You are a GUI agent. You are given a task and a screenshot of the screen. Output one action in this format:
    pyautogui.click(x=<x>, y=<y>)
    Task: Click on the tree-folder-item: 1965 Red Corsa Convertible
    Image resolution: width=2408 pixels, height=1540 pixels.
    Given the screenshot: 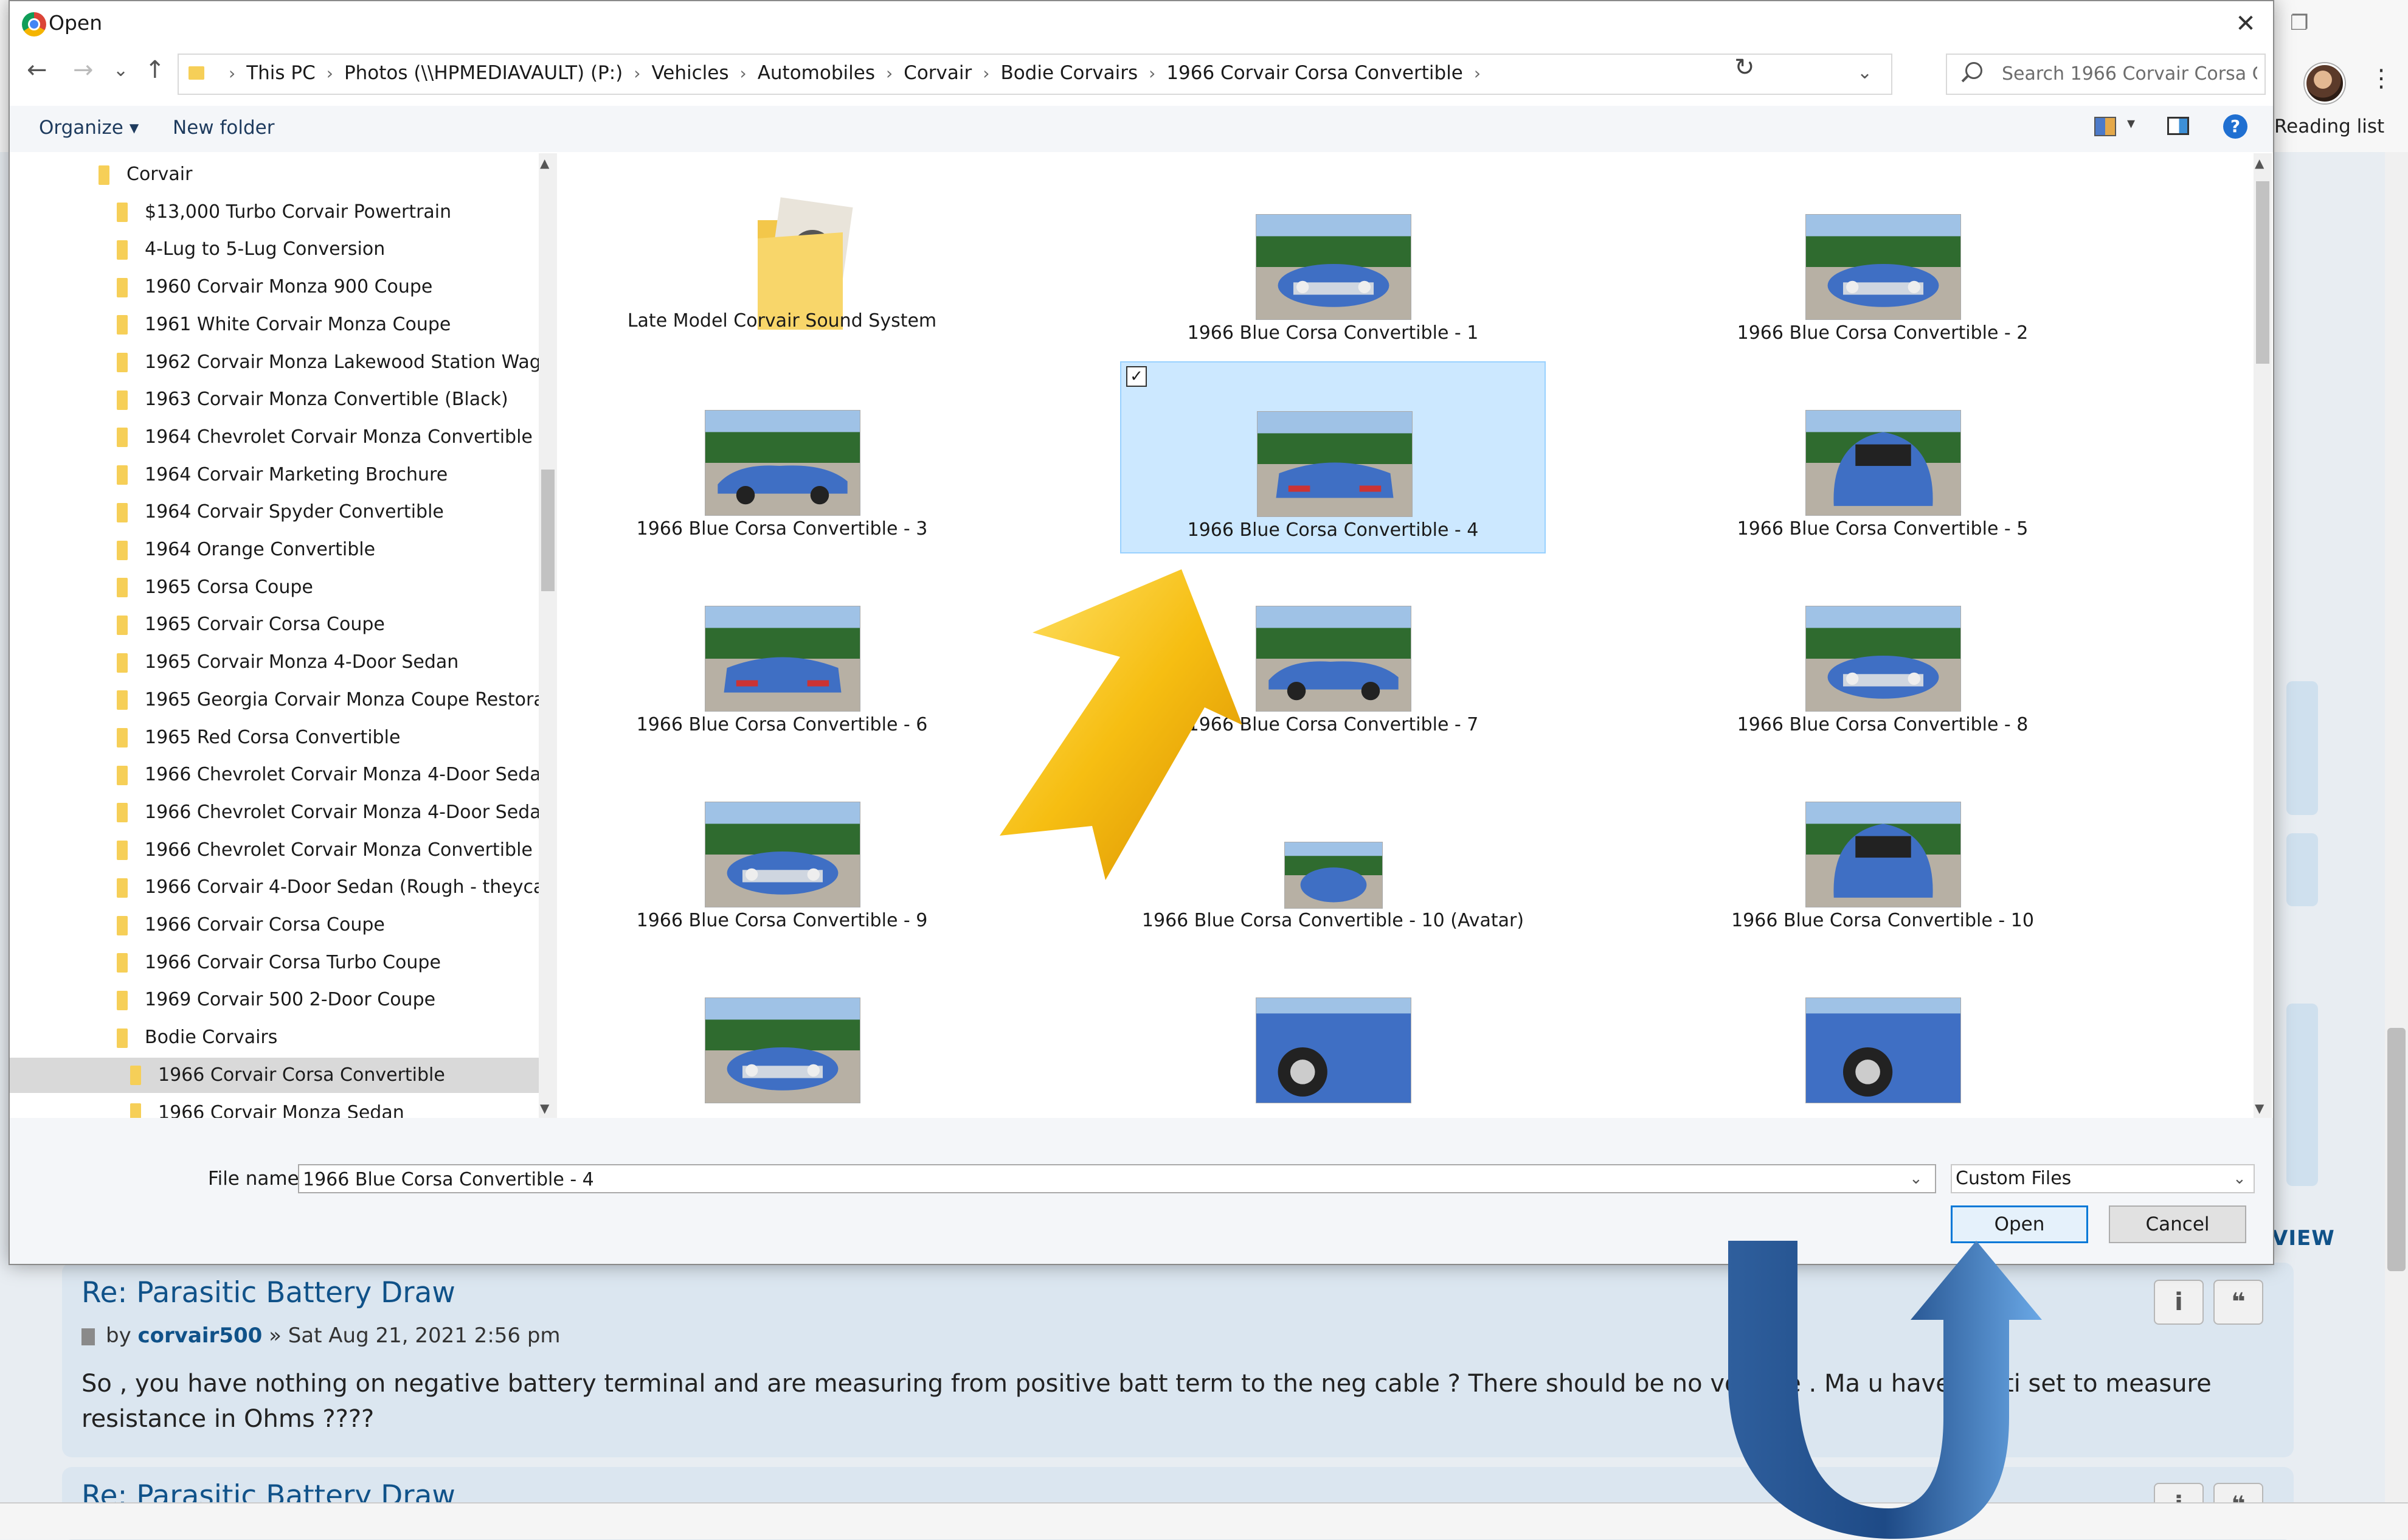 What is the action you would take?
    pyautogui.click(x=274, y=737)
    